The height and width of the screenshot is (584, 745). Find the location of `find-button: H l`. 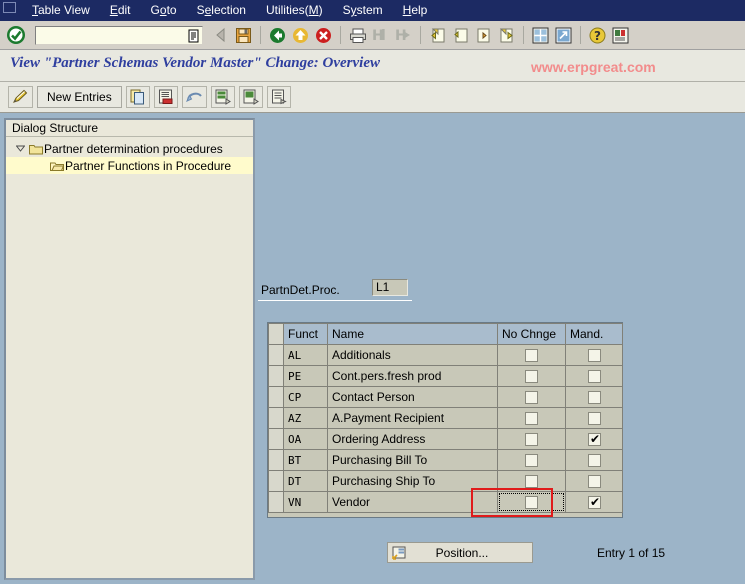

find-button: H l is located at coordinates (380, 35).